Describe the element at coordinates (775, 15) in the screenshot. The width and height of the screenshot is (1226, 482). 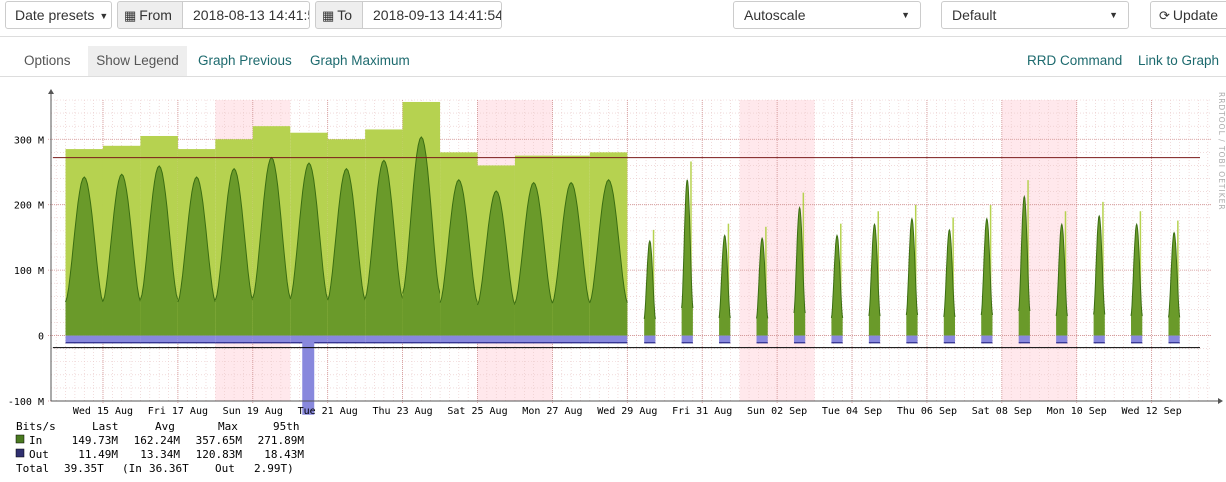
I see `scale-select-value: Autoscale` at that location.